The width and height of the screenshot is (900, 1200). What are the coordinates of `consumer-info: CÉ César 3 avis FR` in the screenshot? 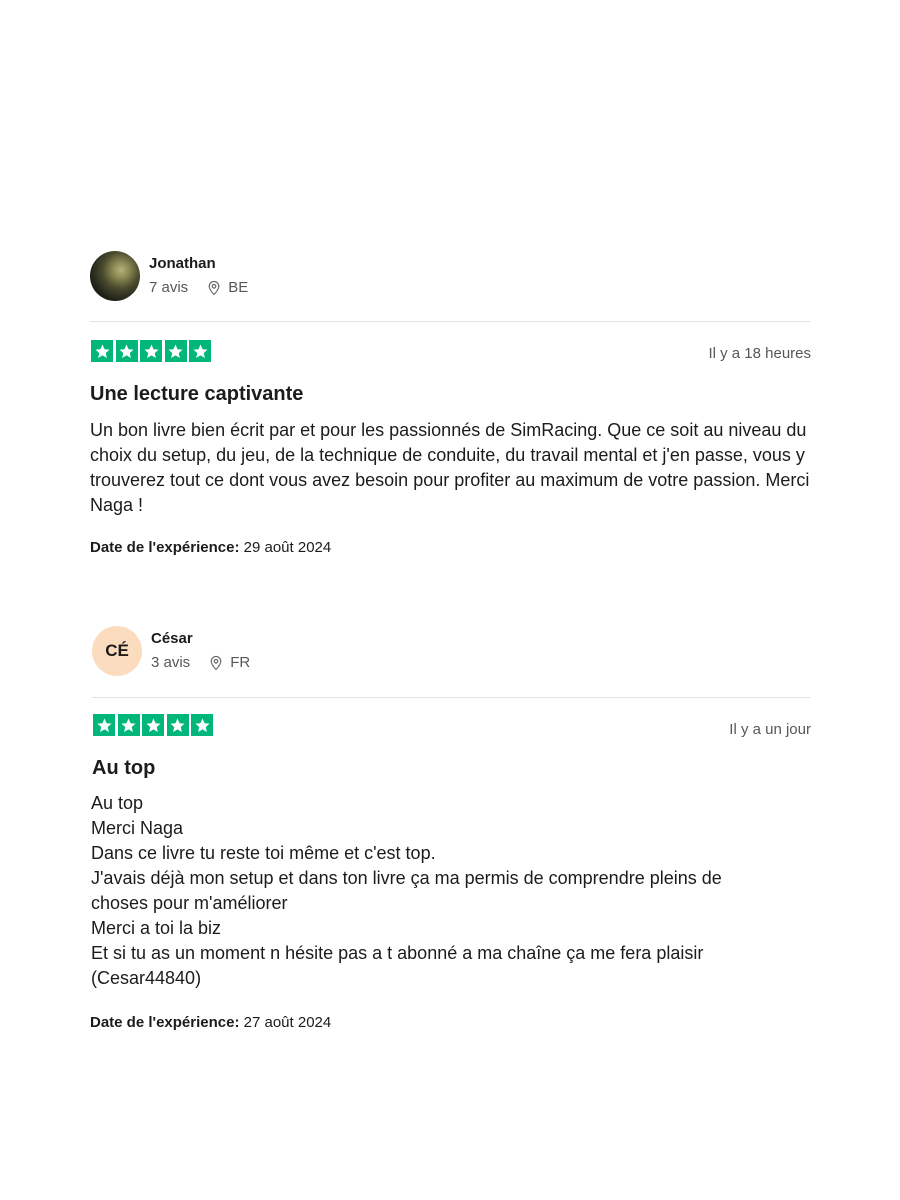 It's located at (171, 651).